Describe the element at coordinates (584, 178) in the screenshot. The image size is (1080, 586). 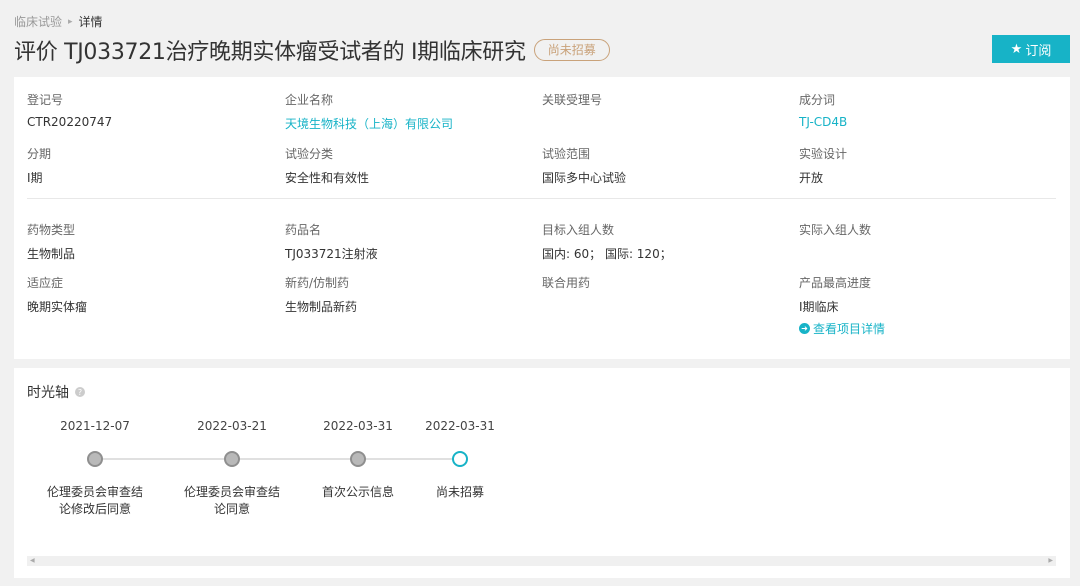
I see `field-value: 国际多中心试验` at that location.